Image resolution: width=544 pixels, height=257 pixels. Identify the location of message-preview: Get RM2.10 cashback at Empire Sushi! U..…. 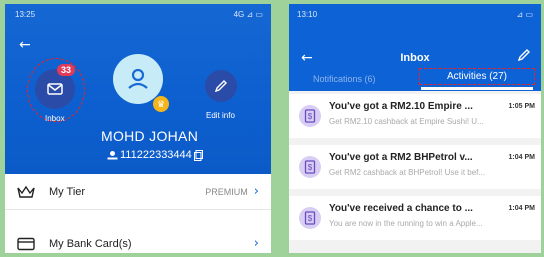
(406, 121).